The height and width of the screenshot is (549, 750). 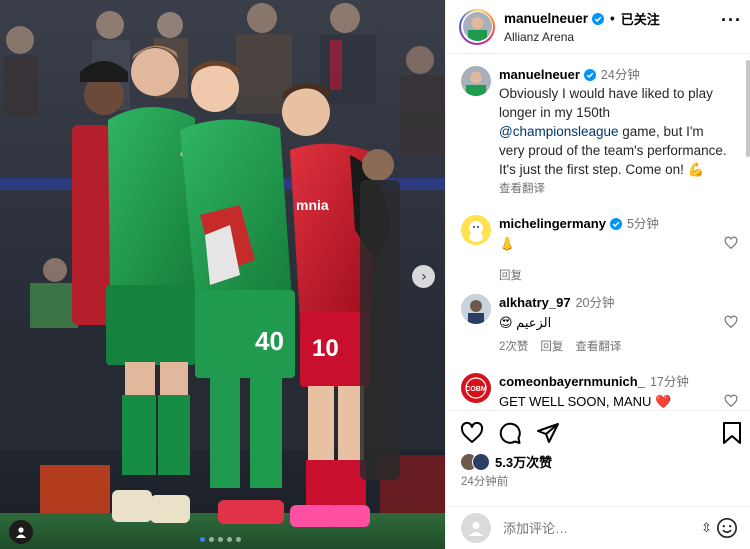 I want to click on user-avatar, so click(x=476, y=528).